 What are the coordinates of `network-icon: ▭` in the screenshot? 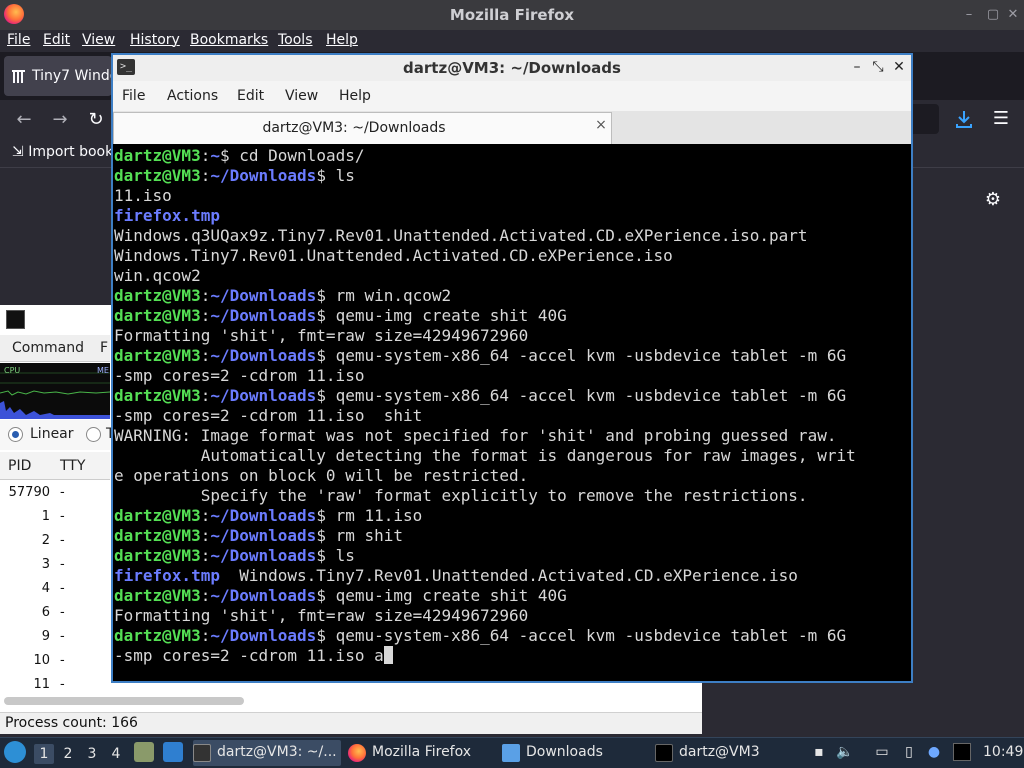 It's located at (882, 752).